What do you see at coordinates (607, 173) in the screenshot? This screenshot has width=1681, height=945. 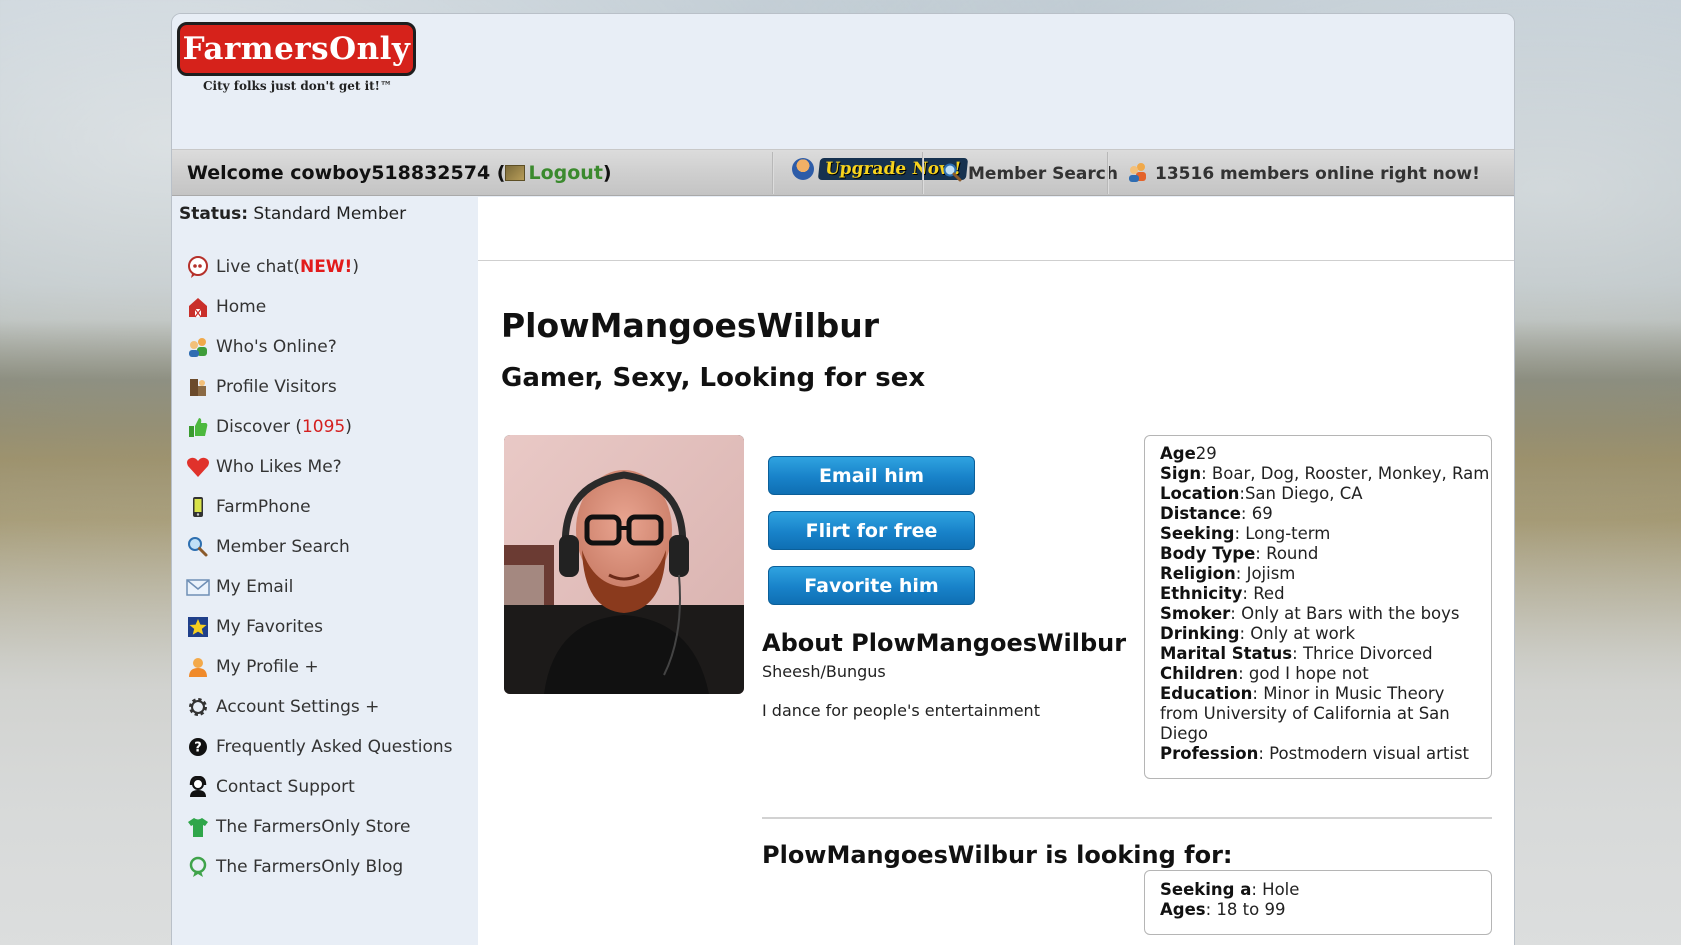 I see `welcome-suffix: )` at bounding box center [607, 173].